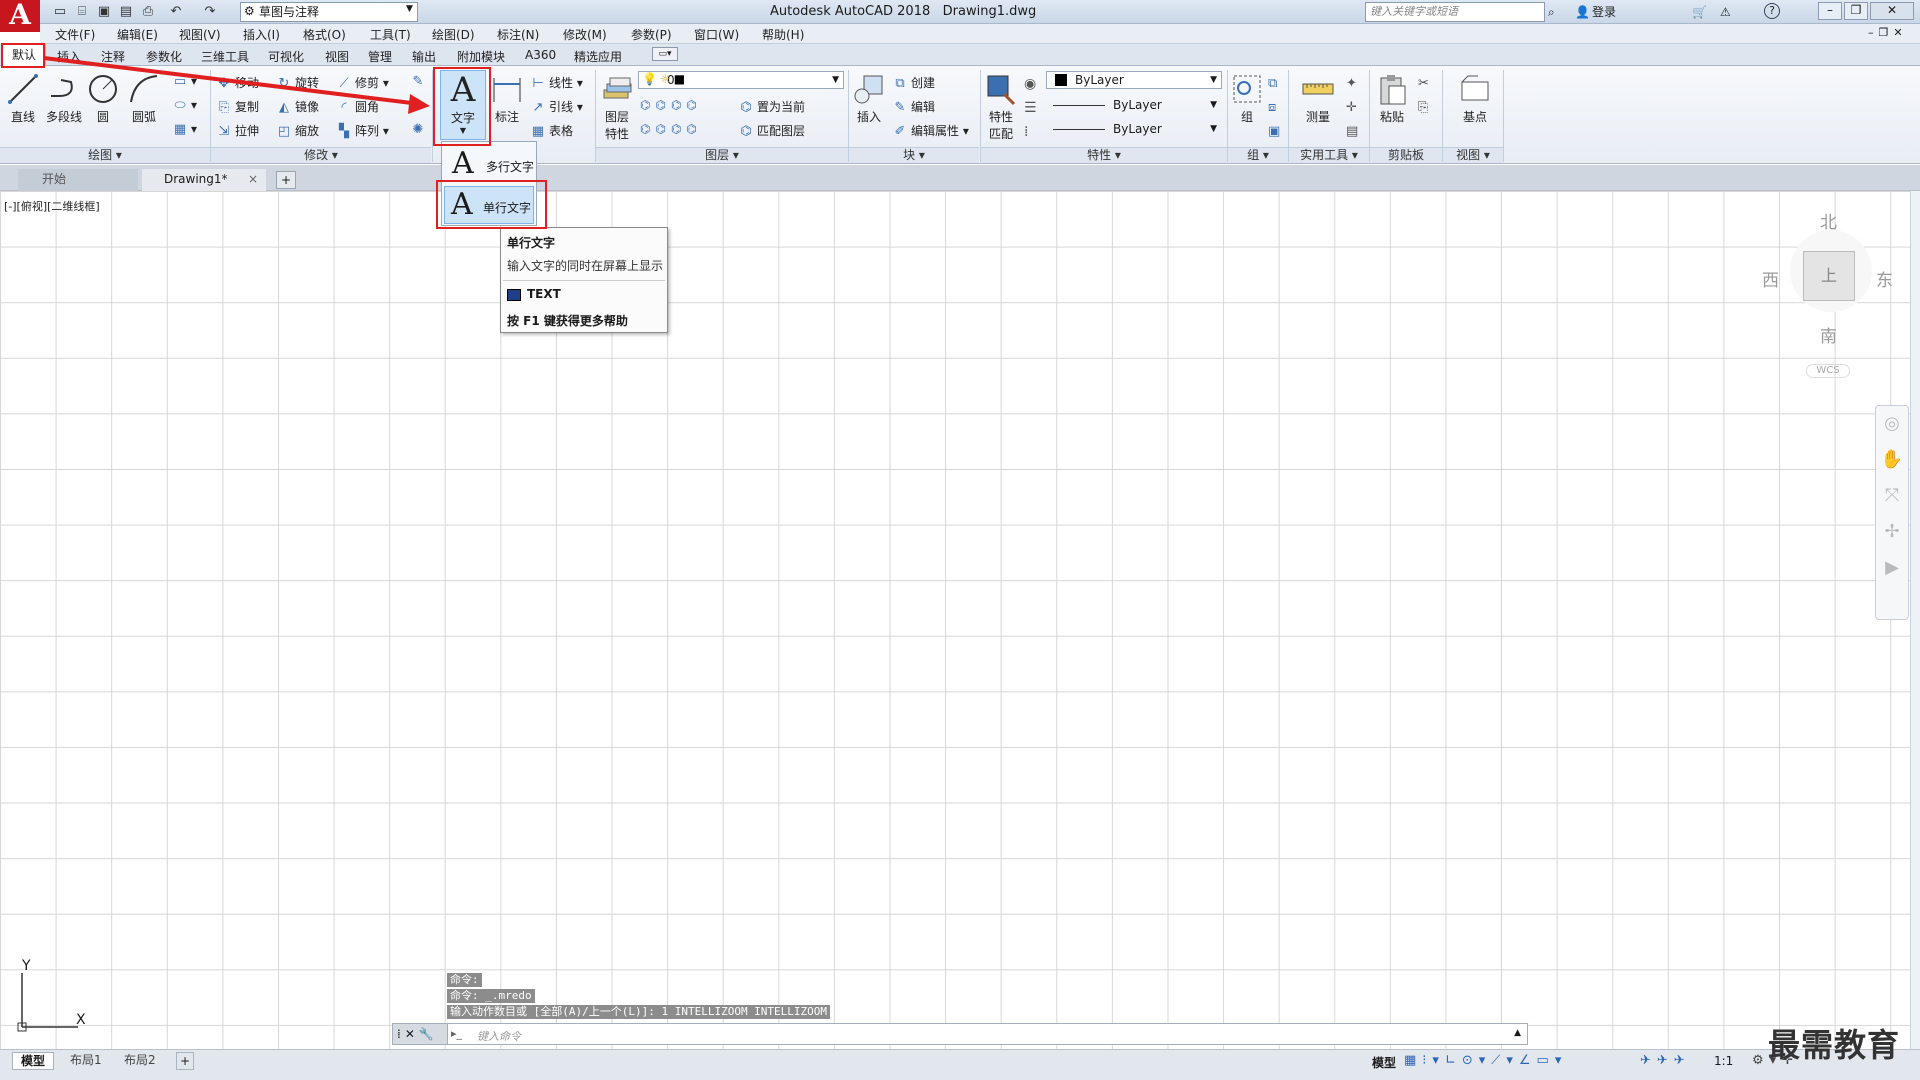  I want to click on clipboard-panel-title: 剪贴板, so click(1406, 155).